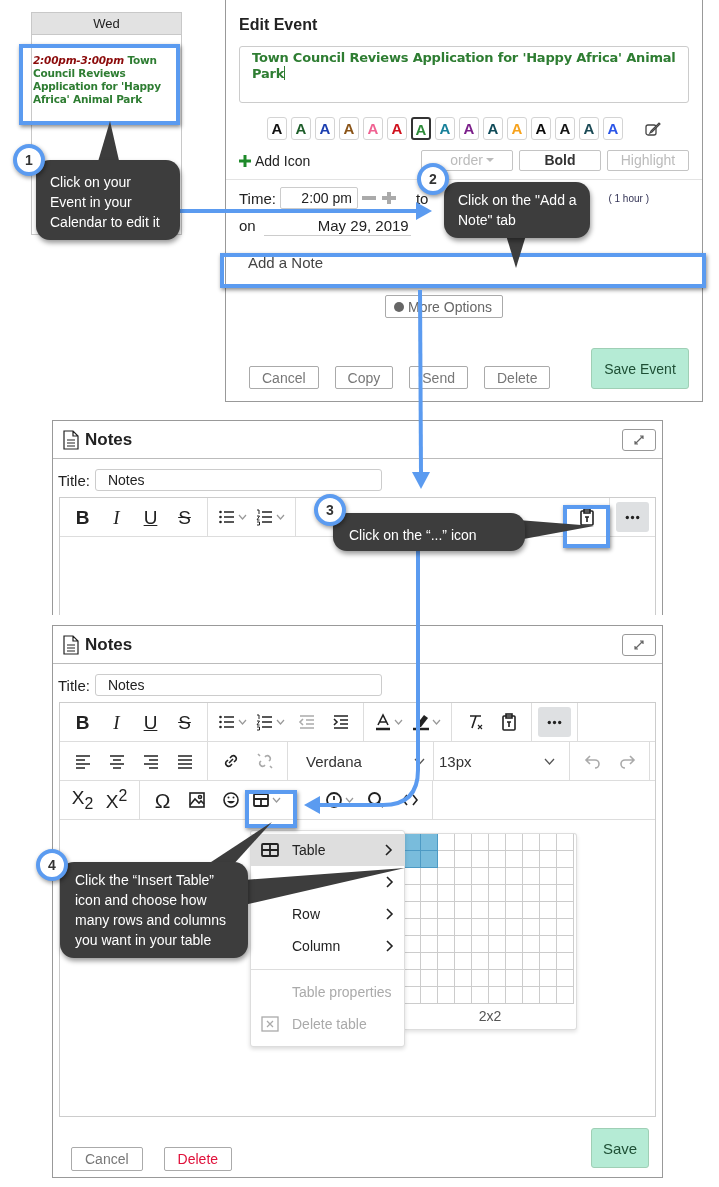  I want to click on cancel-button: Cancel, so click(107, 1159).